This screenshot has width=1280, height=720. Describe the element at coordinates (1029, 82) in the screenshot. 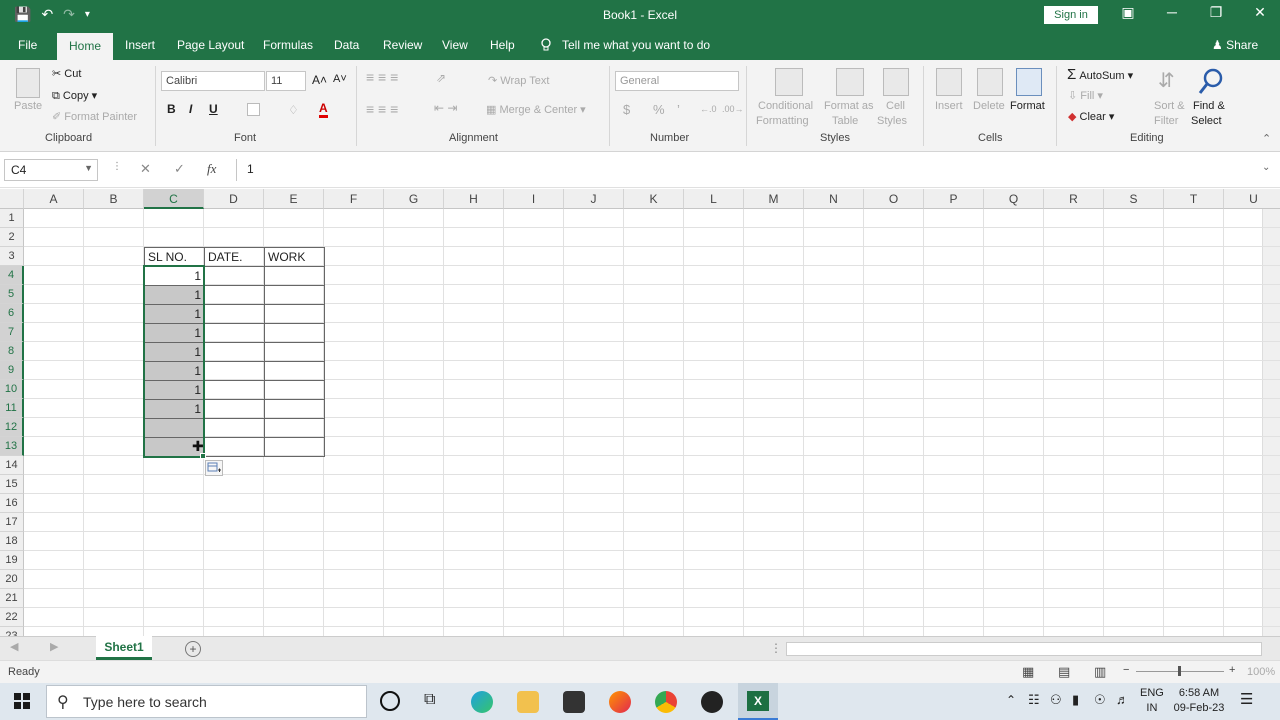

I see `format-cells-icon` at that location.